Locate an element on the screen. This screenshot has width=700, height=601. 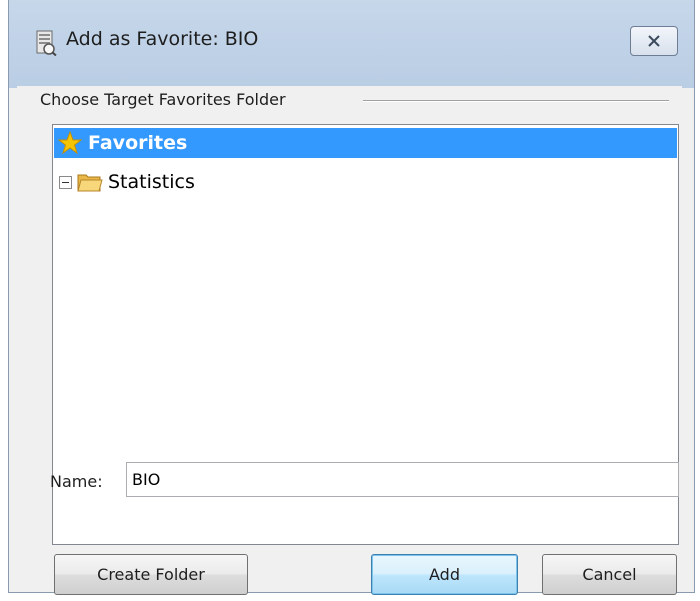
tree-item-statistics: Statistics is located at coordinates (365, 182).